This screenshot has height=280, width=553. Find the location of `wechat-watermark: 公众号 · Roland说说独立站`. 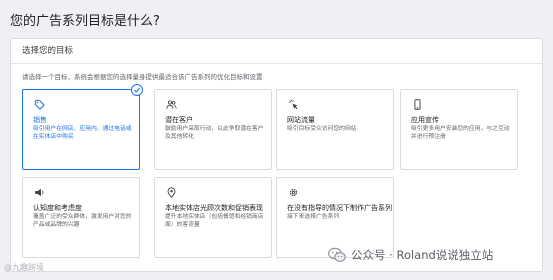

wechat-watermark: 公众号 · Roland说说独立站 is located at coordinates (410, 255).